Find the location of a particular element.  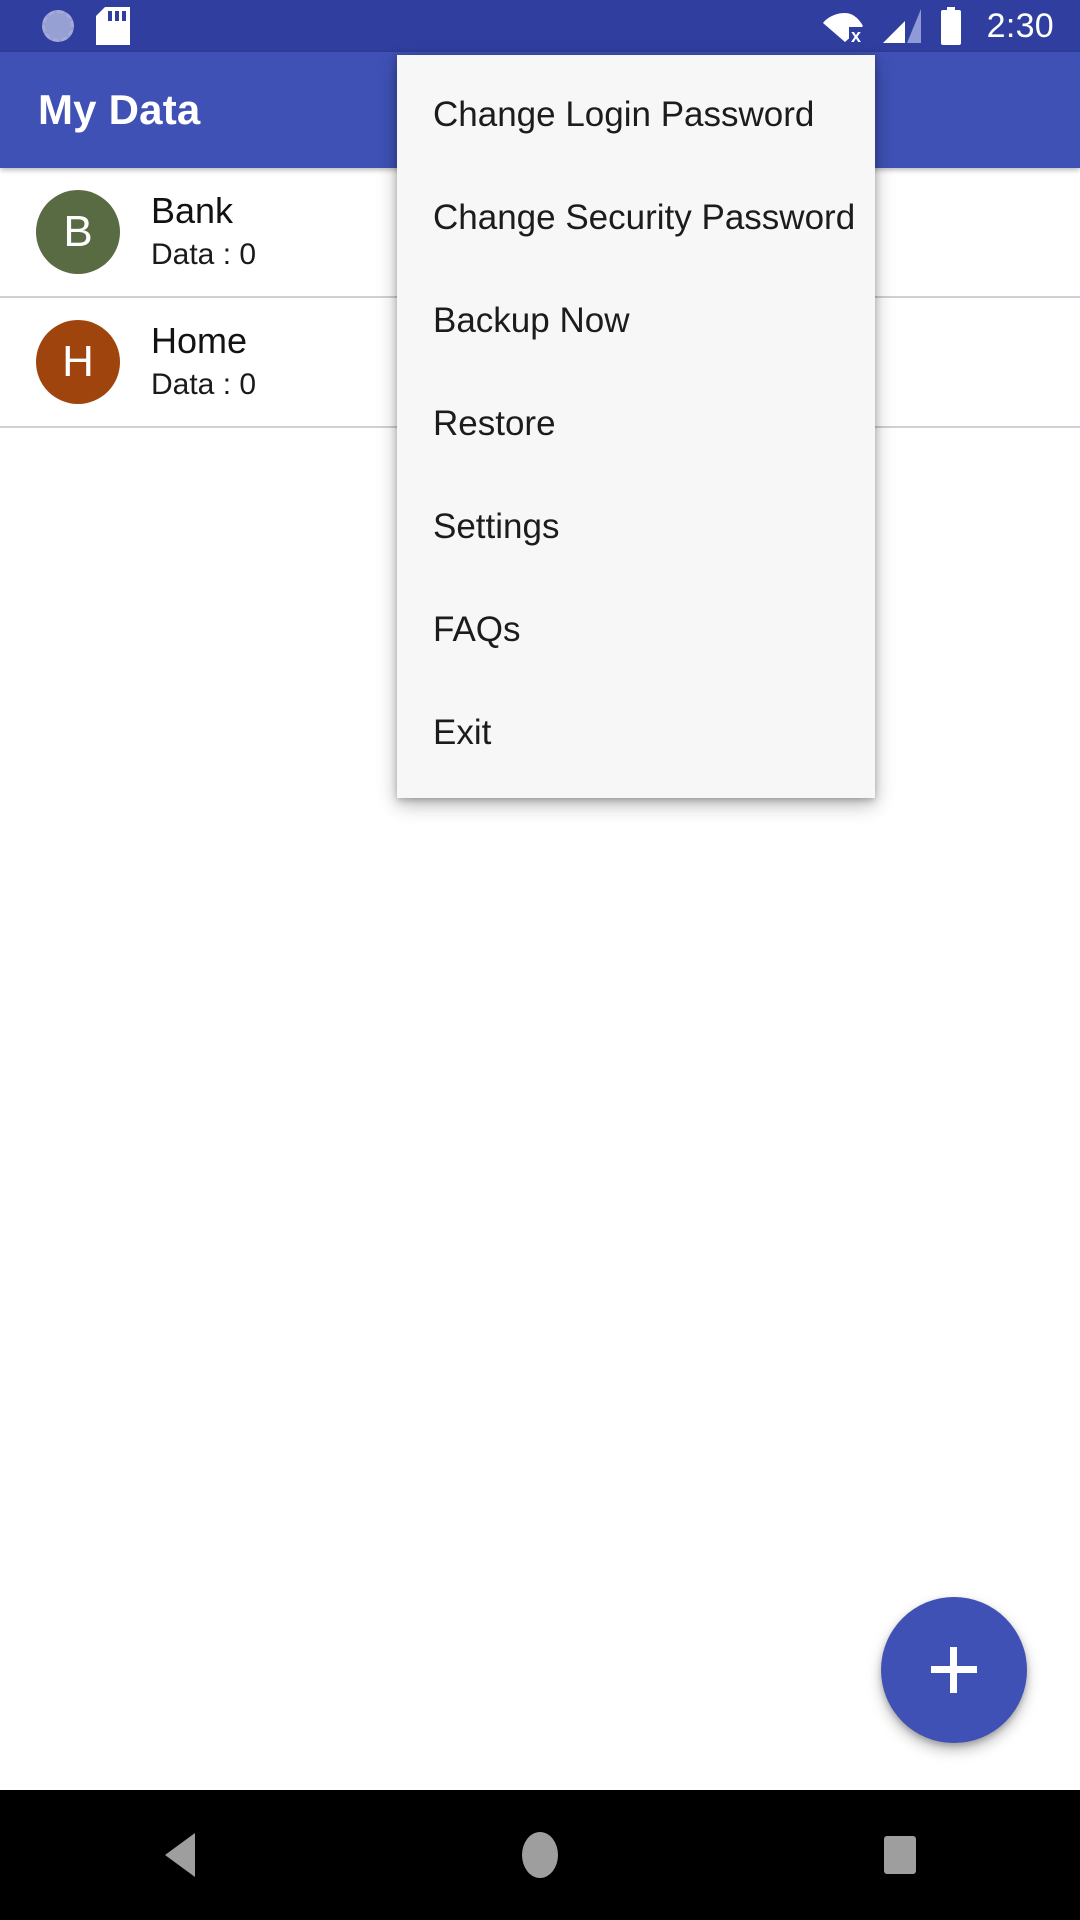

menu-item-exit: Exit is located at coordinates (636, 732).